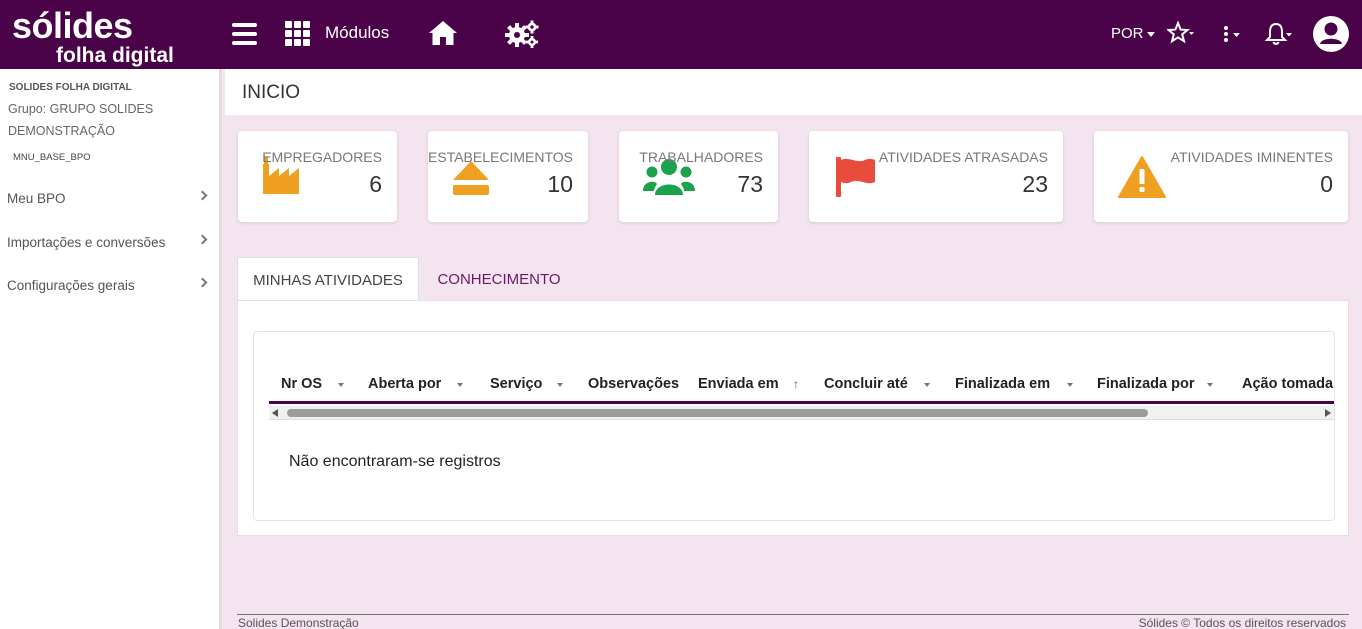 The width and height of the screenshot is (1362, 629). What do you see at coordinates (244, 34) in the screenshot?
I see `menu-icon` at bounding box center [244, 34].